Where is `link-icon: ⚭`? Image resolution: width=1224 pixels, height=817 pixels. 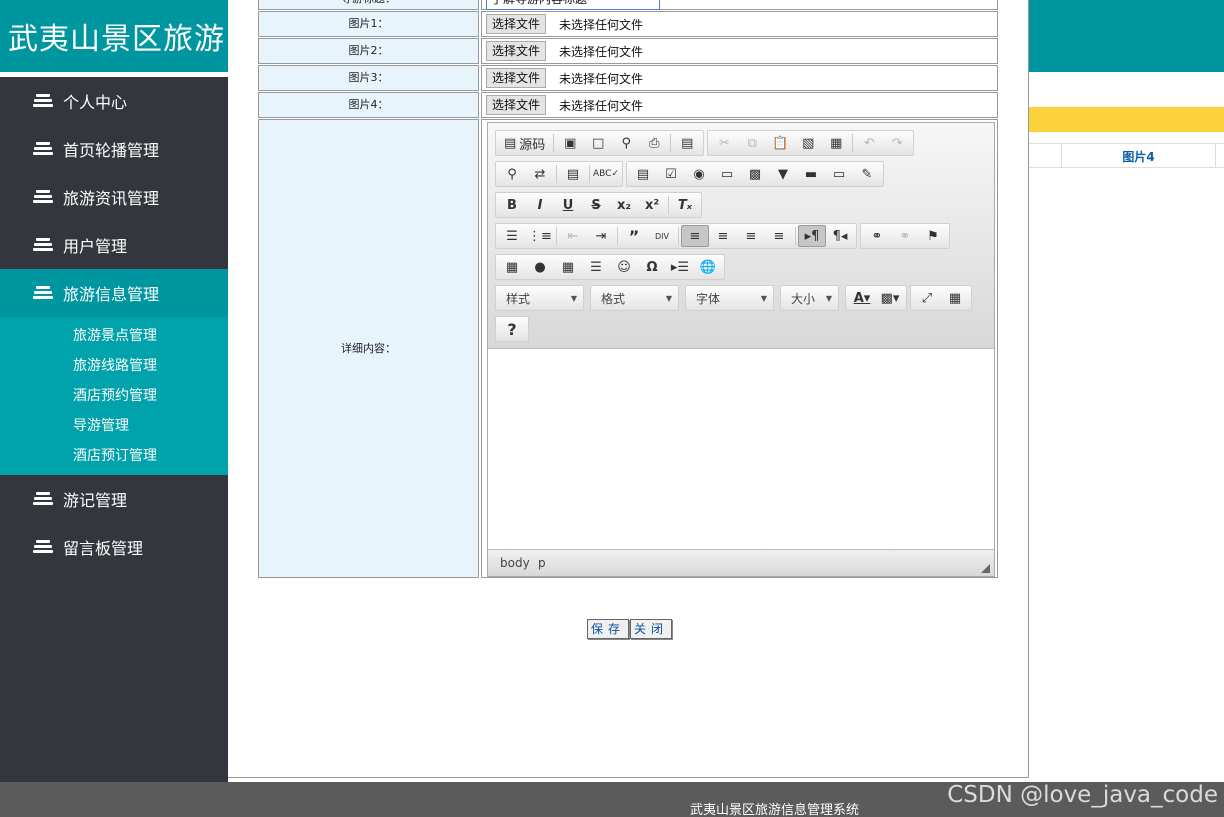
link-icon: ⚭ is located at coordinates (877, 236).